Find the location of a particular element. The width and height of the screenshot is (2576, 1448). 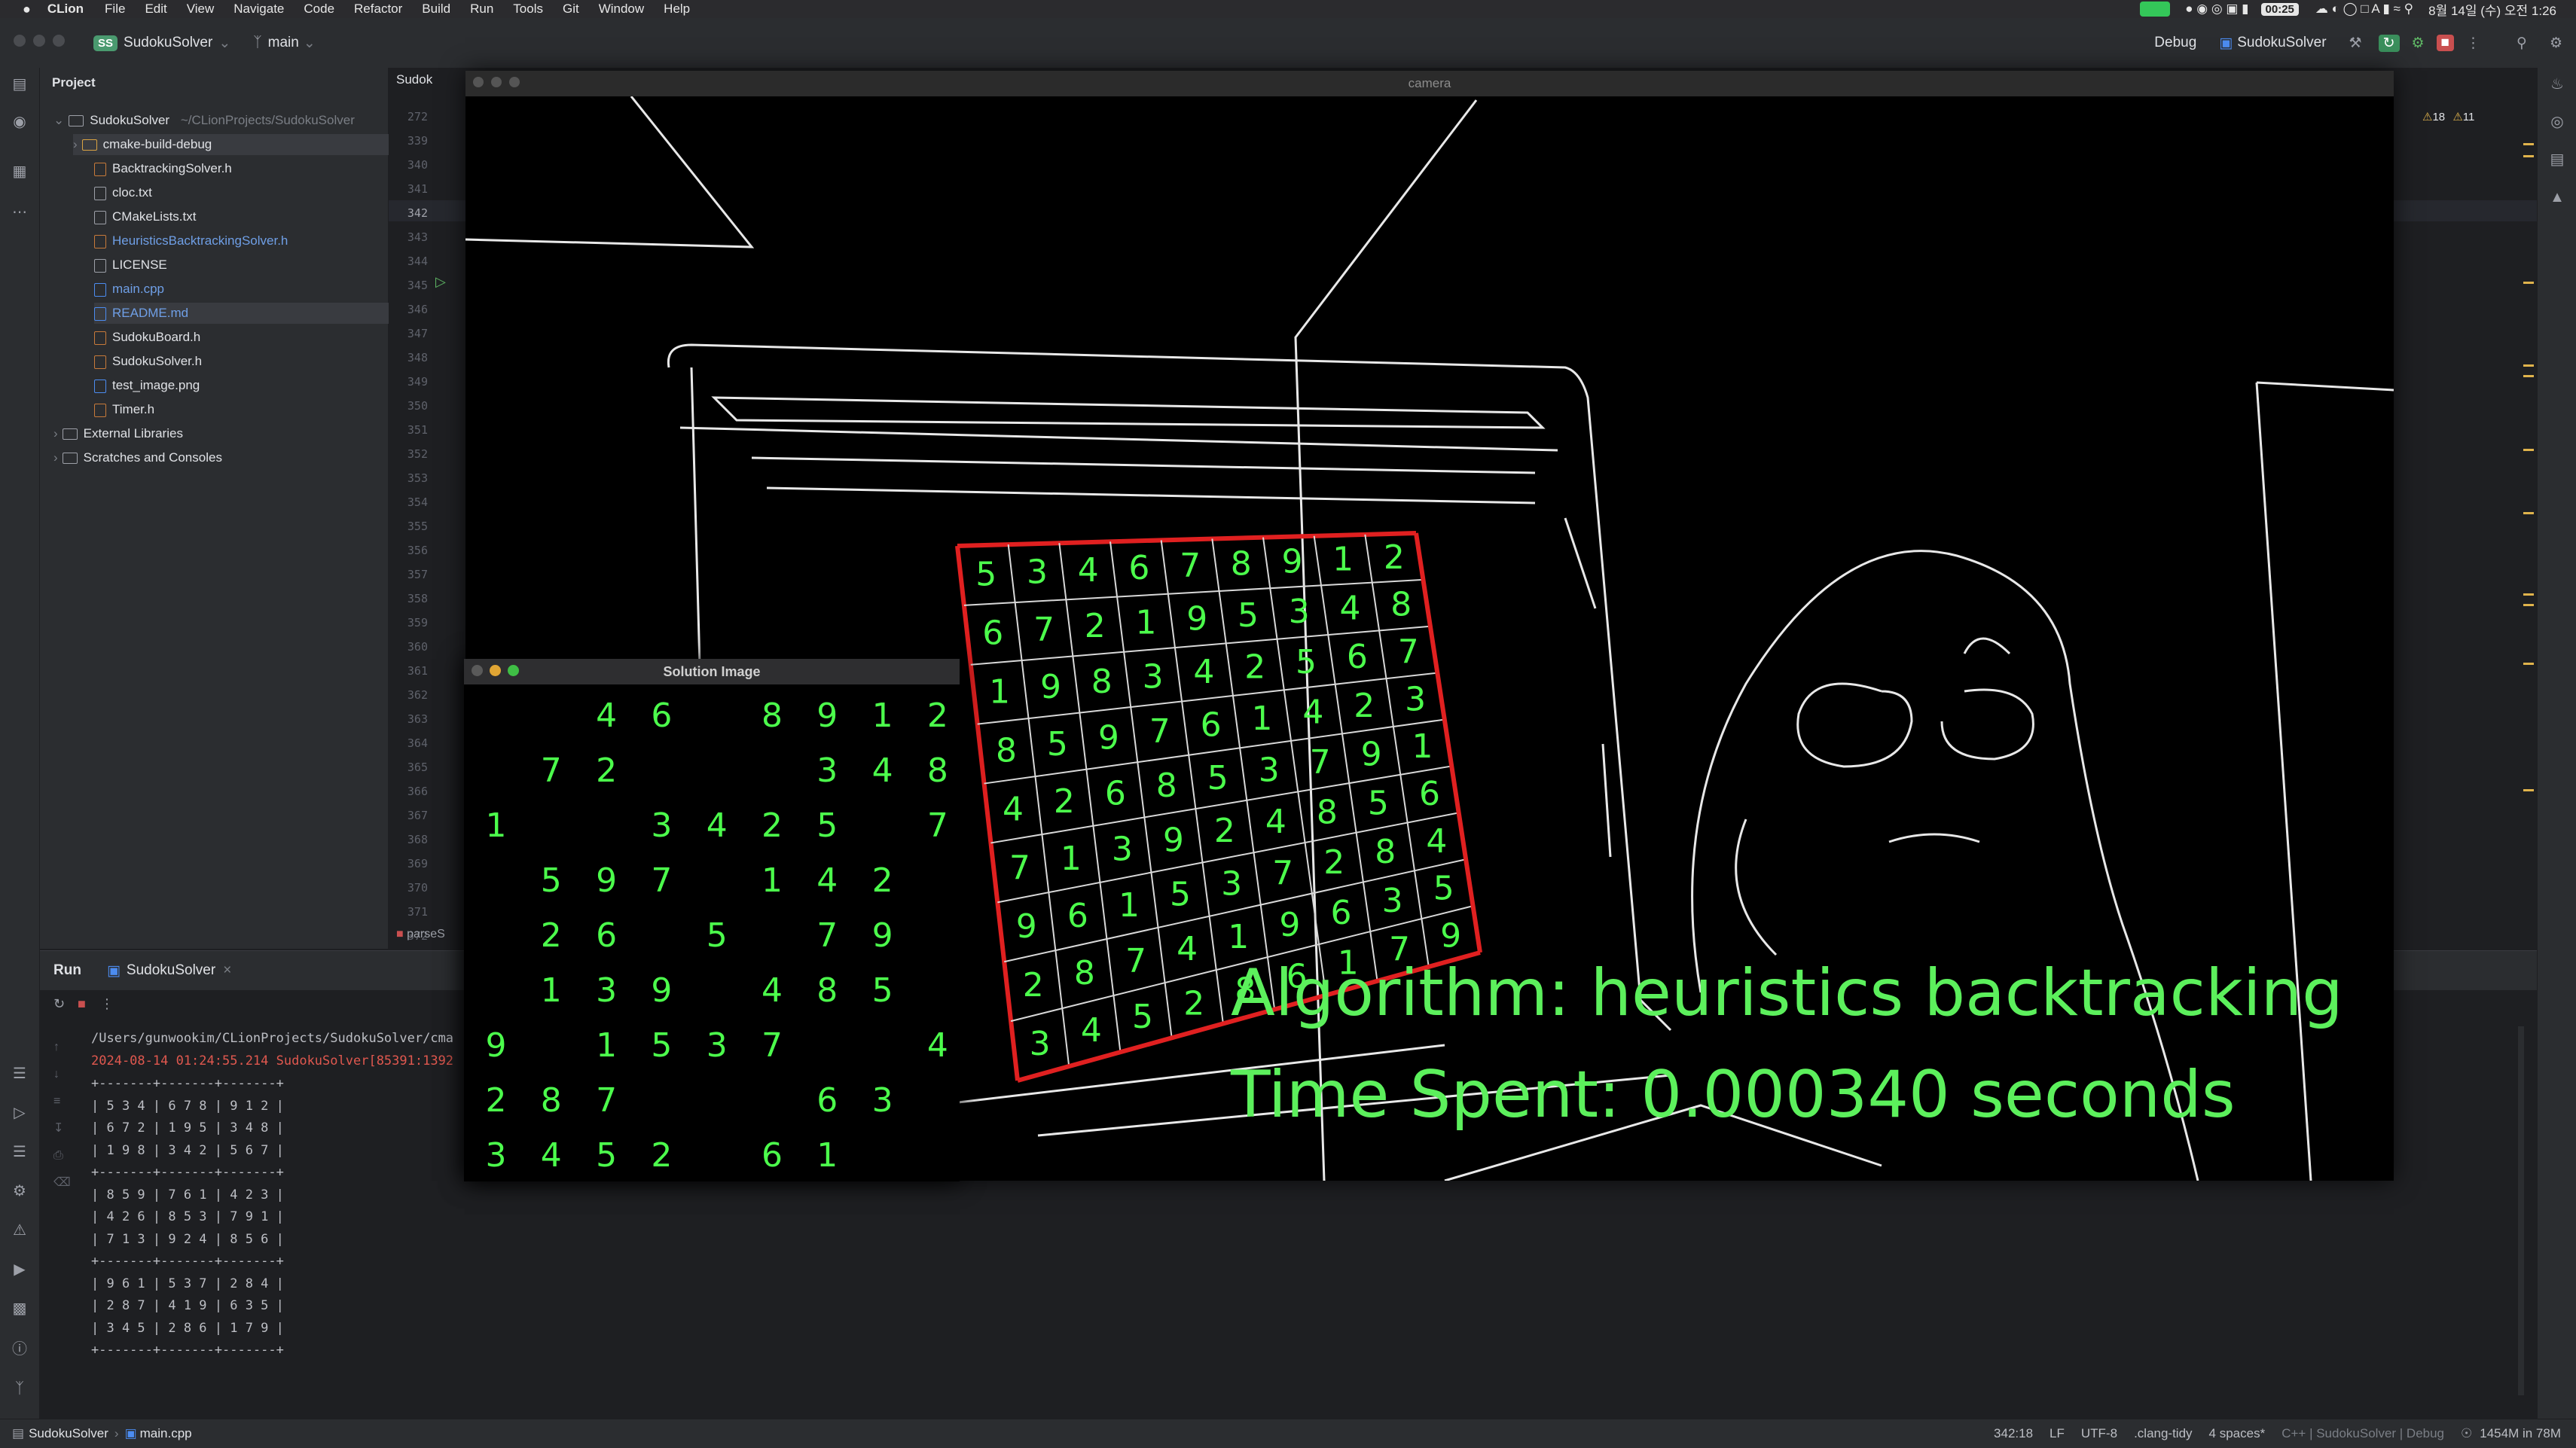

run-gutter-icon: ▷ is located at coordinates (440, 282).